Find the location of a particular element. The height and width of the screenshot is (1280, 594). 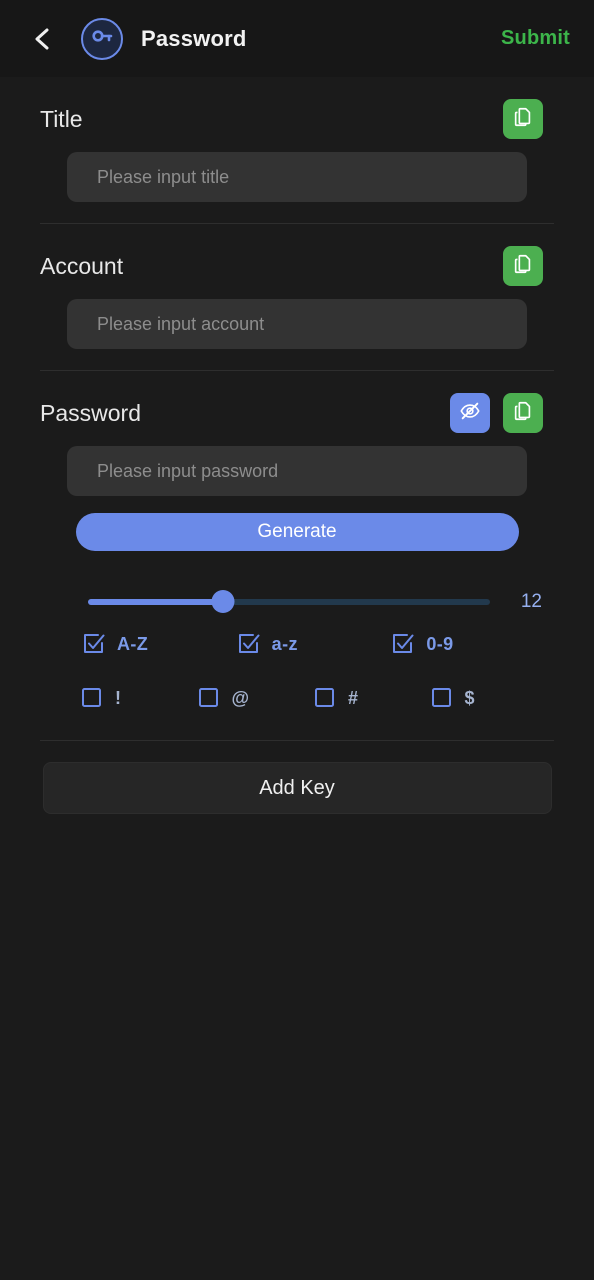

slider-thumb is located at coordinates (223, 601).